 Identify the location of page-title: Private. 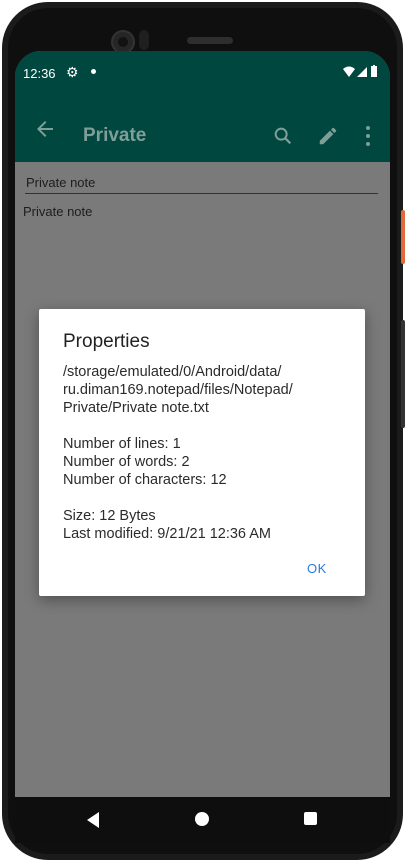
(115, 135).